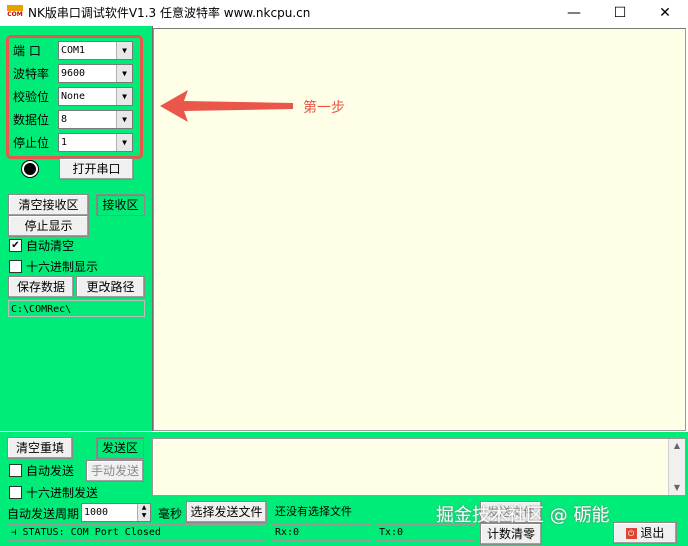  I want to click on port-status-led-icon, so click(30, 169).